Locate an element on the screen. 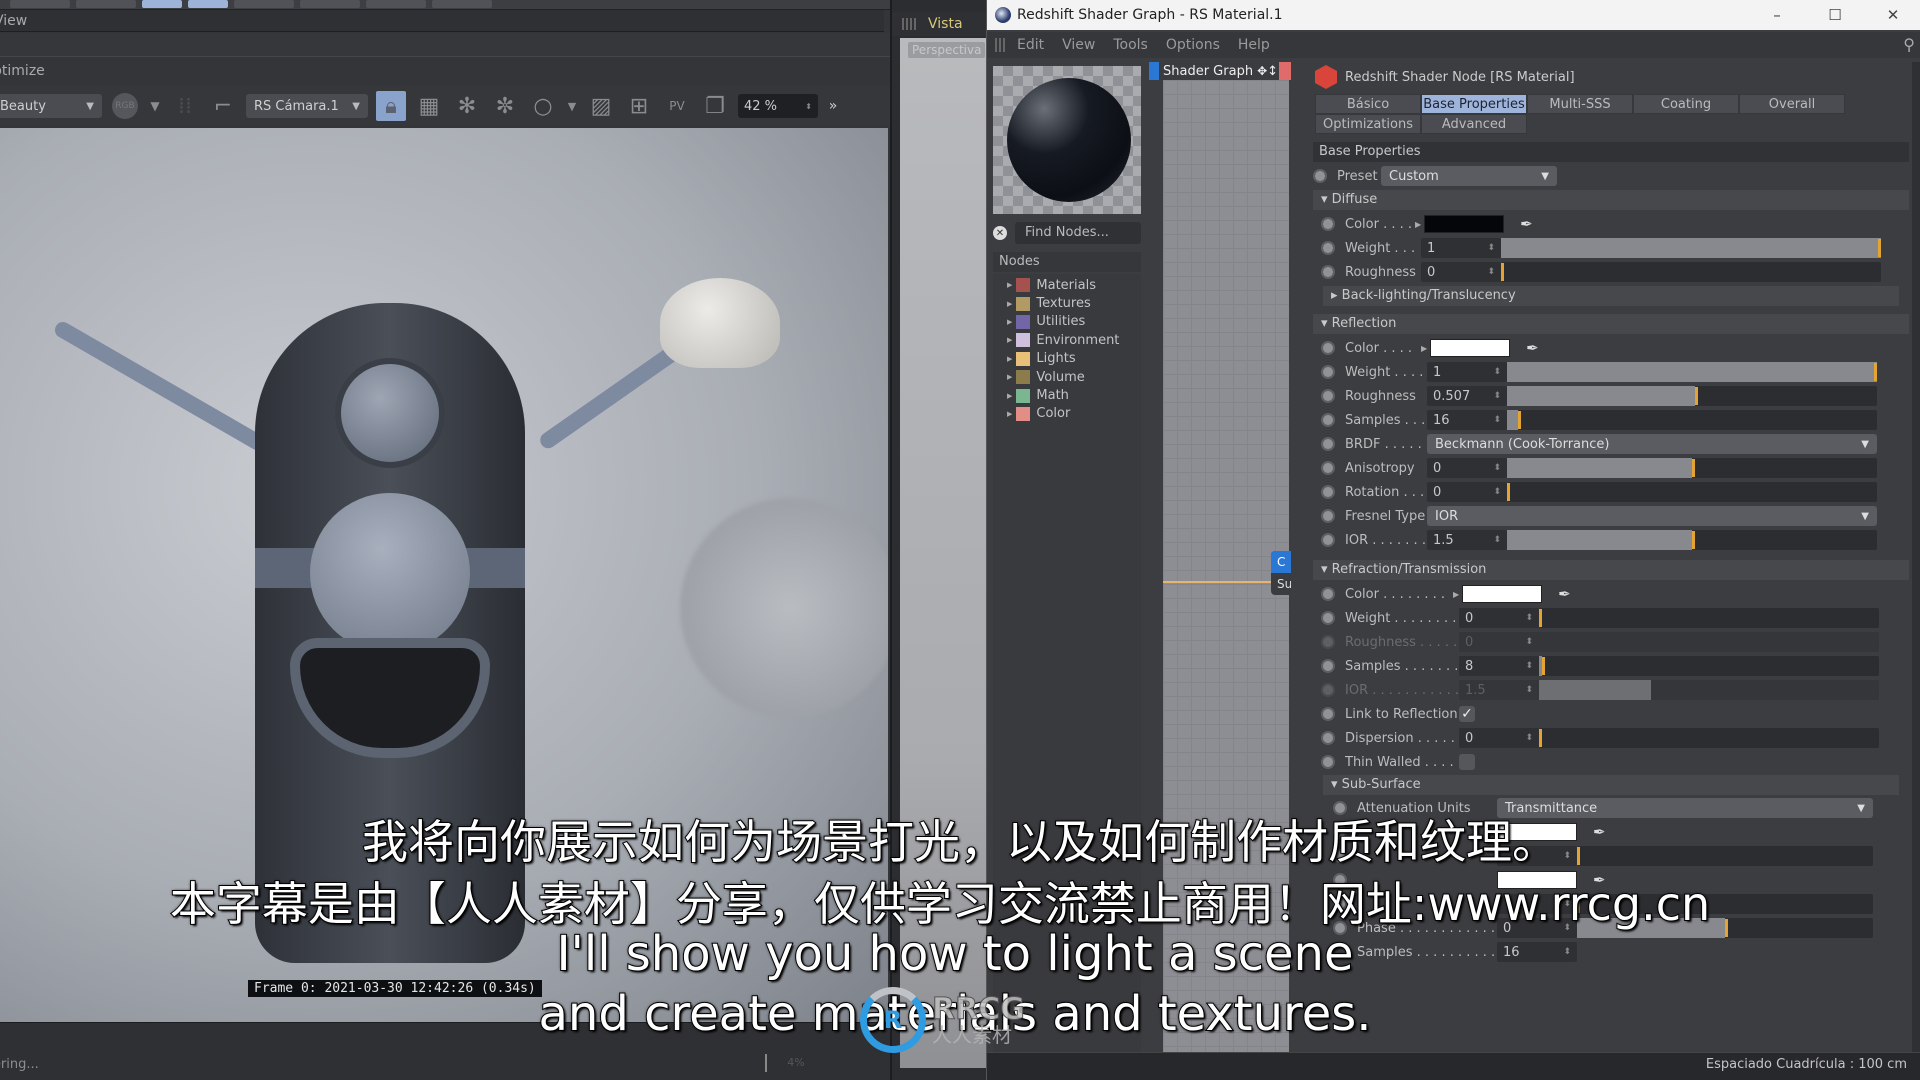 The height and width of the screenshot is (1080, 1920). refraction-group-header: ▾ Refraction/Transmission is located at coordinates (1611, 570).